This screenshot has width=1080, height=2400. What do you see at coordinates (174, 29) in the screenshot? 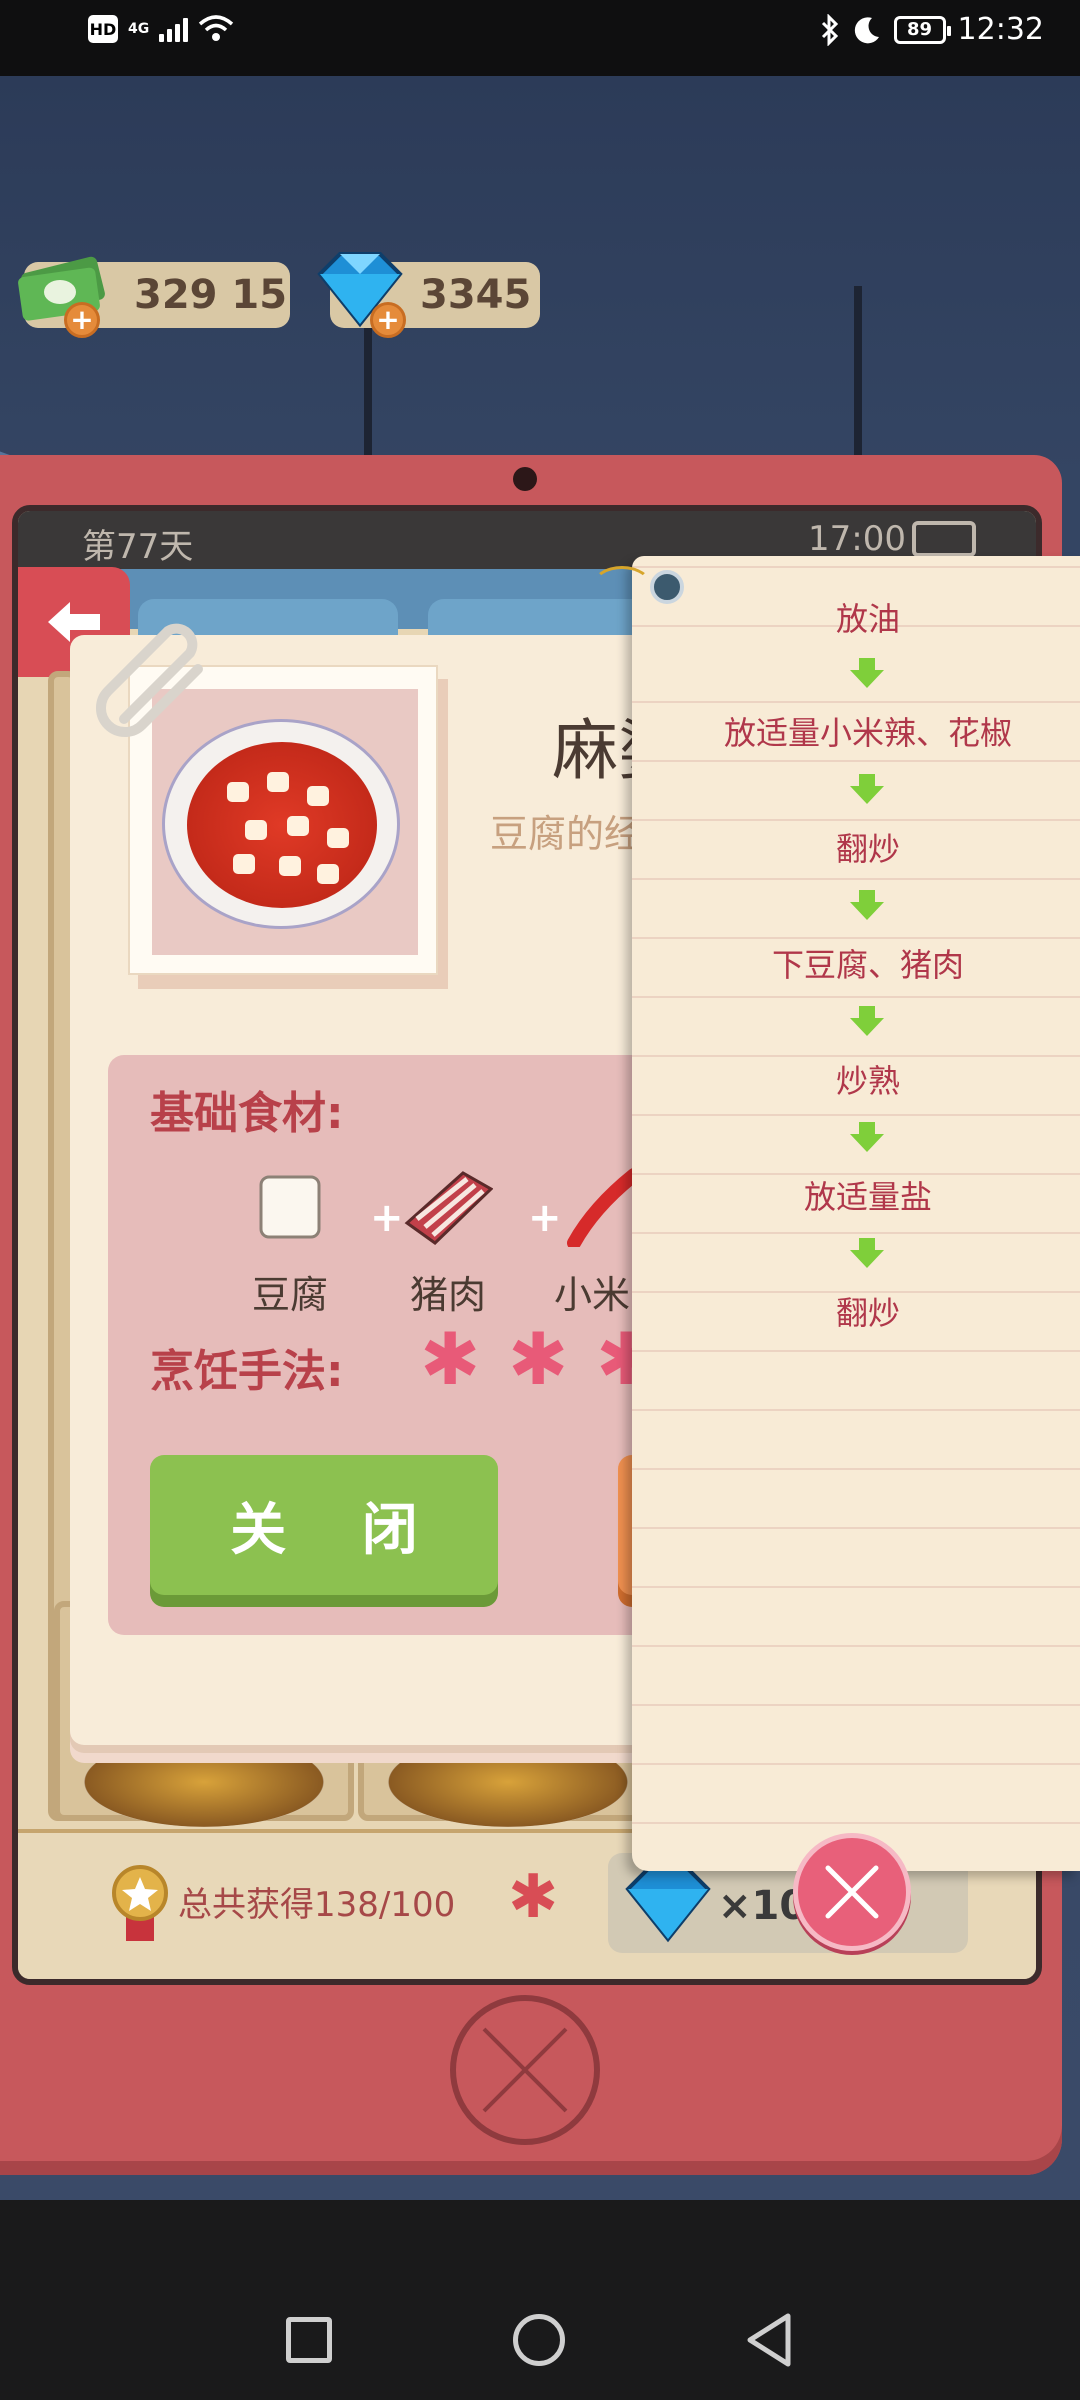
I see `signal-icon` at bounding box center [174, 29].